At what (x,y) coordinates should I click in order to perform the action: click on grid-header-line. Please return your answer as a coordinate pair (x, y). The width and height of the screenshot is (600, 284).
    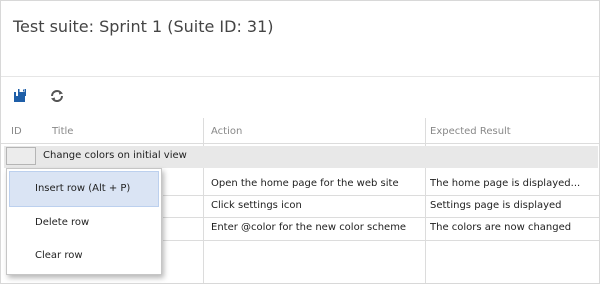
    Looking at the image, I should click on (300, 143).